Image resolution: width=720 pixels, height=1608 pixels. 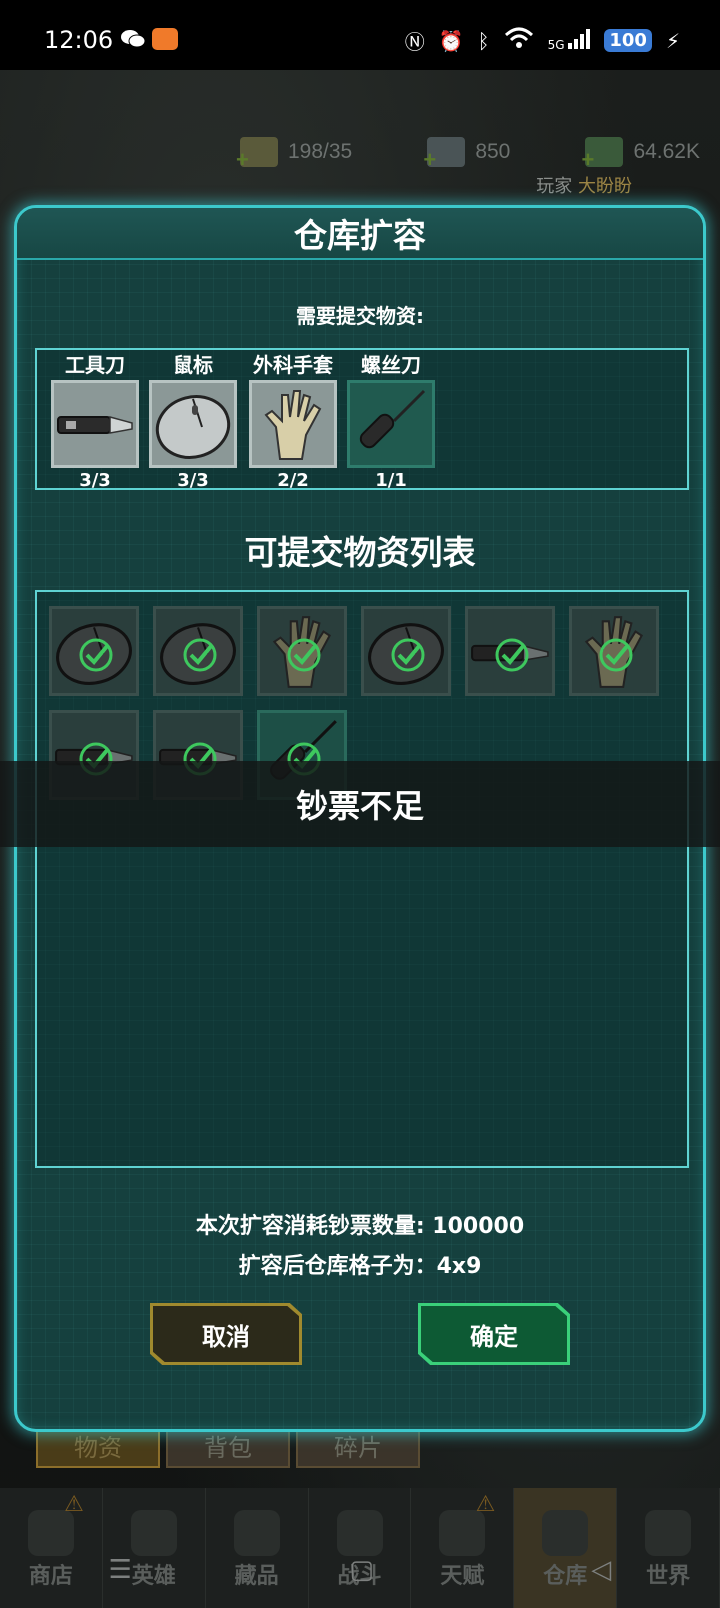 I want to click on player-label: 玩家, so click(x=554, y=186).